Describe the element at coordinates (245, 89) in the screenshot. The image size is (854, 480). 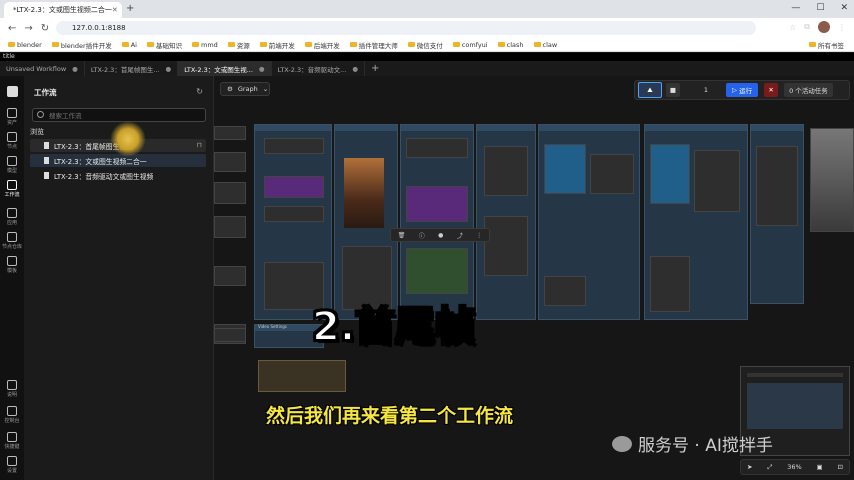
I see `graph-menu-button: ⚙ Graph ⌄` at that location.